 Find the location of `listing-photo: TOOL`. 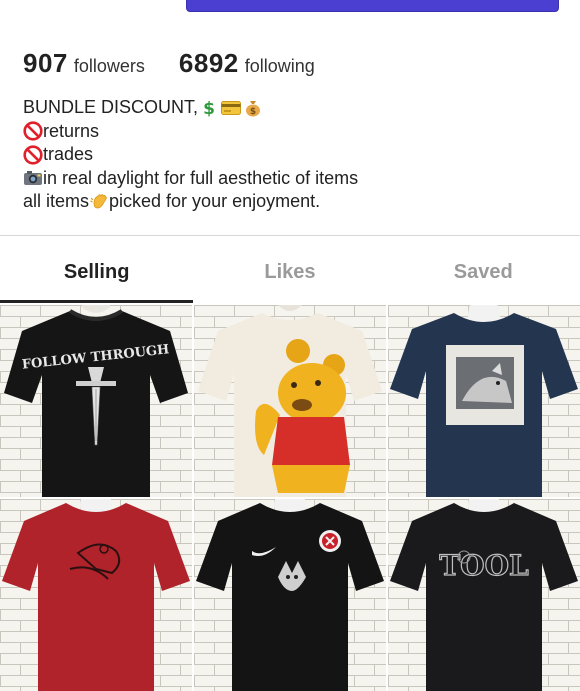

listing-photo: TOOL is located at coordinates (484, 595).